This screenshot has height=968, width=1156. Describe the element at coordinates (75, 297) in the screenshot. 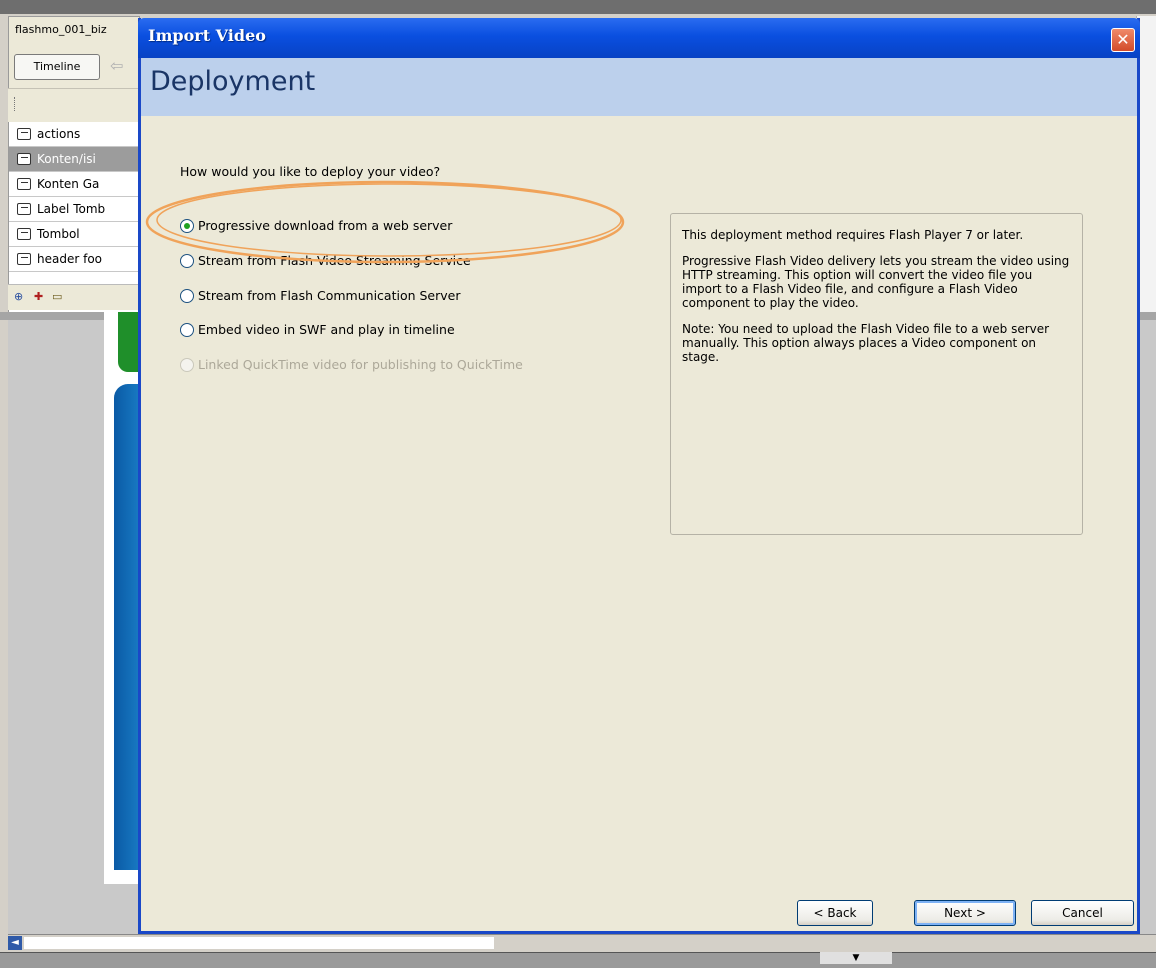

I see `layer-tools: ⊕ ✚ ▭` at that location.